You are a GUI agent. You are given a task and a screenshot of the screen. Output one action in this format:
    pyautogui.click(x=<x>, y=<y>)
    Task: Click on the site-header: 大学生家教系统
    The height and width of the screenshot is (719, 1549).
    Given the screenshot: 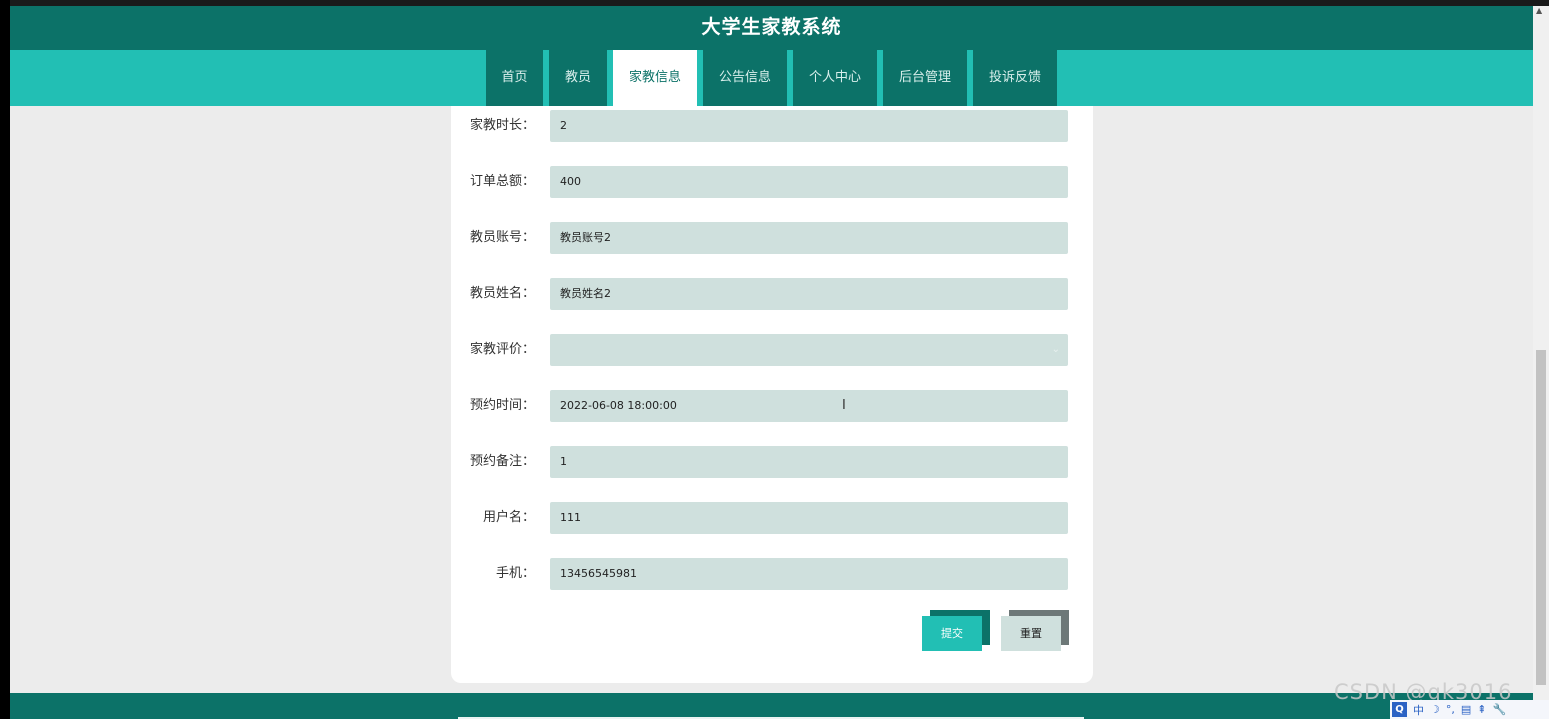 What is the action you would take?
    pyautogui.click(x=771, y=28)
    